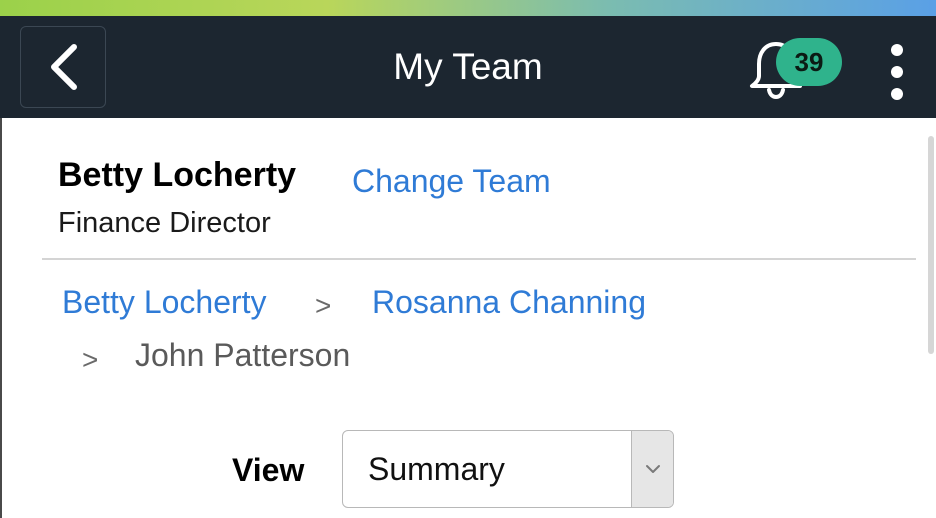  Describe the element at coordinates (809, 62) in the screenshot. I see `notification-count-badge: 39` at that location.